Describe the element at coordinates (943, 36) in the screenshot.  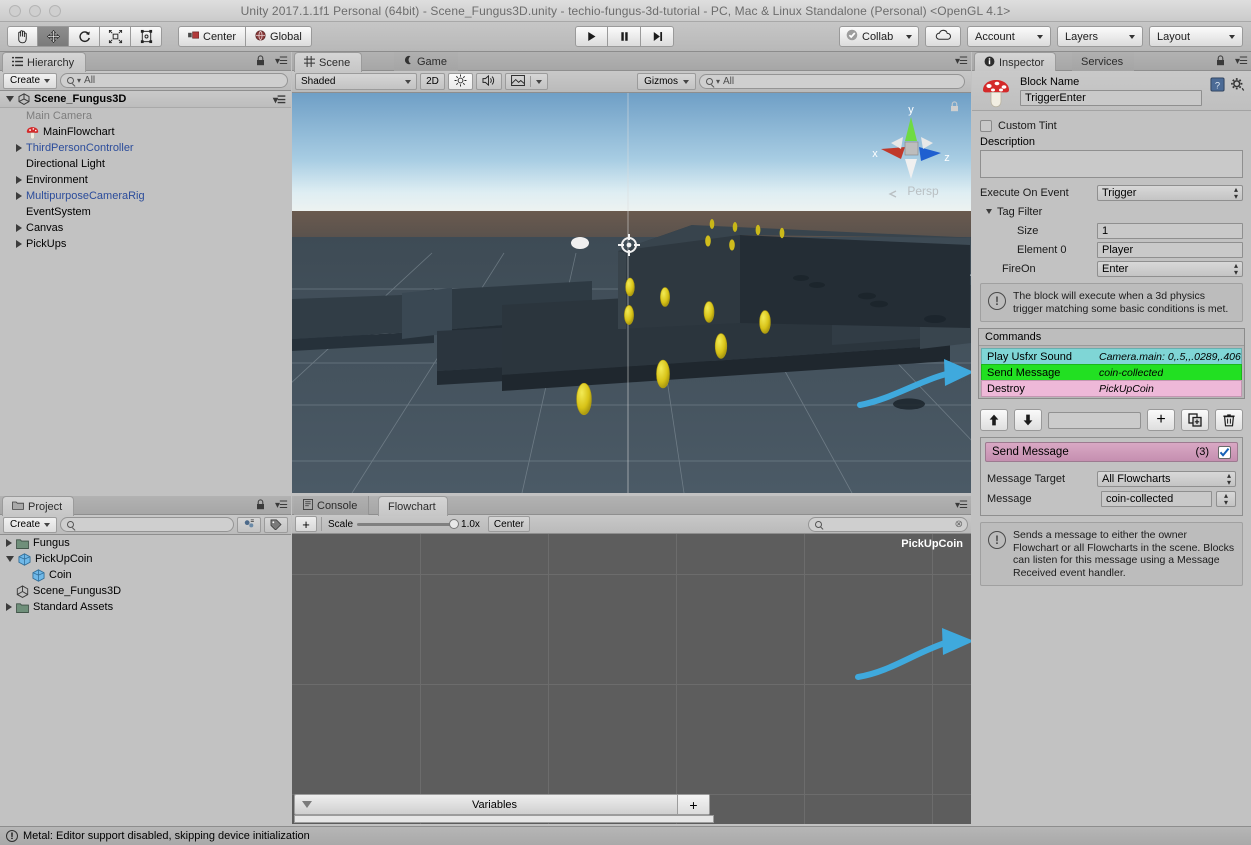
I see `cloud-button` at that location.